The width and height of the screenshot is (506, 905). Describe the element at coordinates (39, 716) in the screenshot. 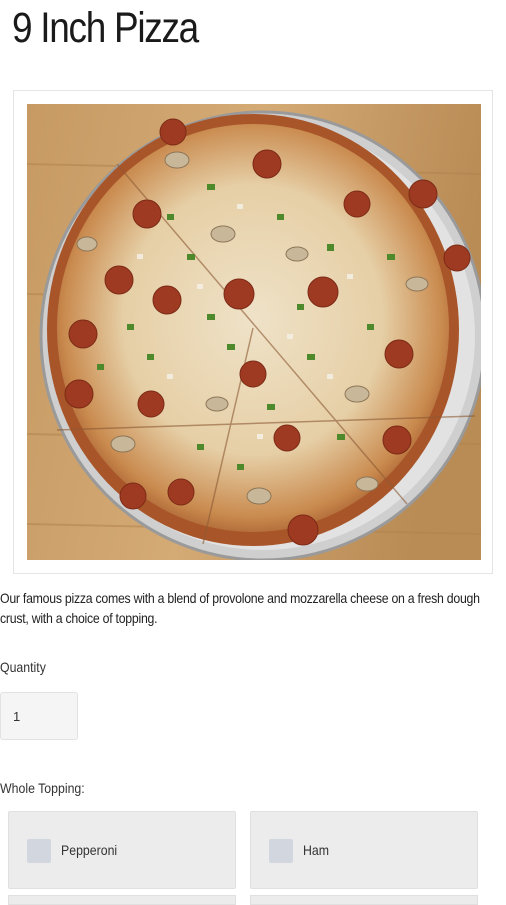

I see `quantity-input` at that location.